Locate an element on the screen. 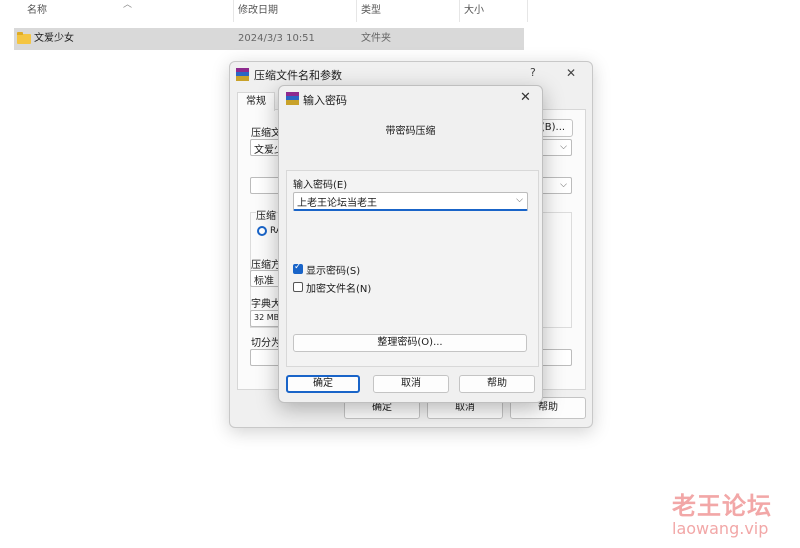 This screenshot has height=548, width=800. show-password-label: 显示密码(S) is located at coordinates (333, 271).